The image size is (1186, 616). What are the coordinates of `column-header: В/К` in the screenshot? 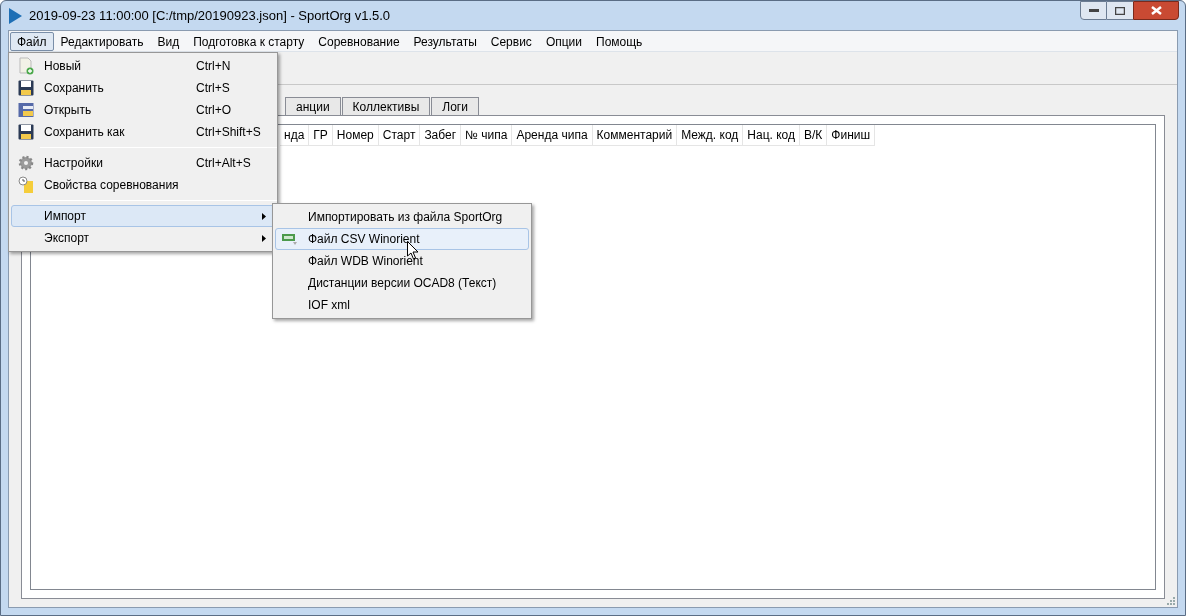 It's located at (814, 135).